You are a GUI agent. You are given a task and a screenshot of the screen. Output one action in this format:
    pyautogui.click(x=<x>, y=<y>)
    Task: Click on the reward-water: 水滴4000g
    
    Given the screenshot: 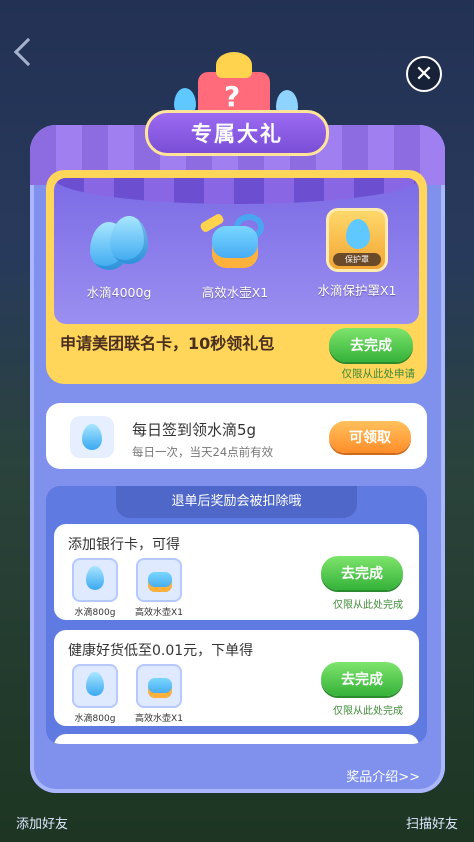 What is the action you would take?
    pyautogui.click(x=119, y=254)
    